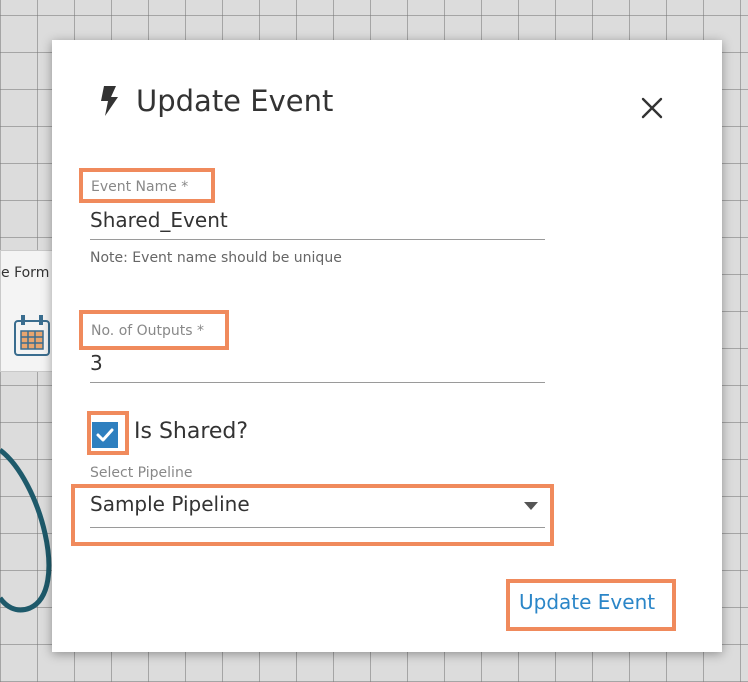 This screenshot has width=748, height=682. What do you see at coordinates (170, 504) in the screenshot?
I see `pipeline-select: Sample Pipeline` at bounding box center [170, 504].